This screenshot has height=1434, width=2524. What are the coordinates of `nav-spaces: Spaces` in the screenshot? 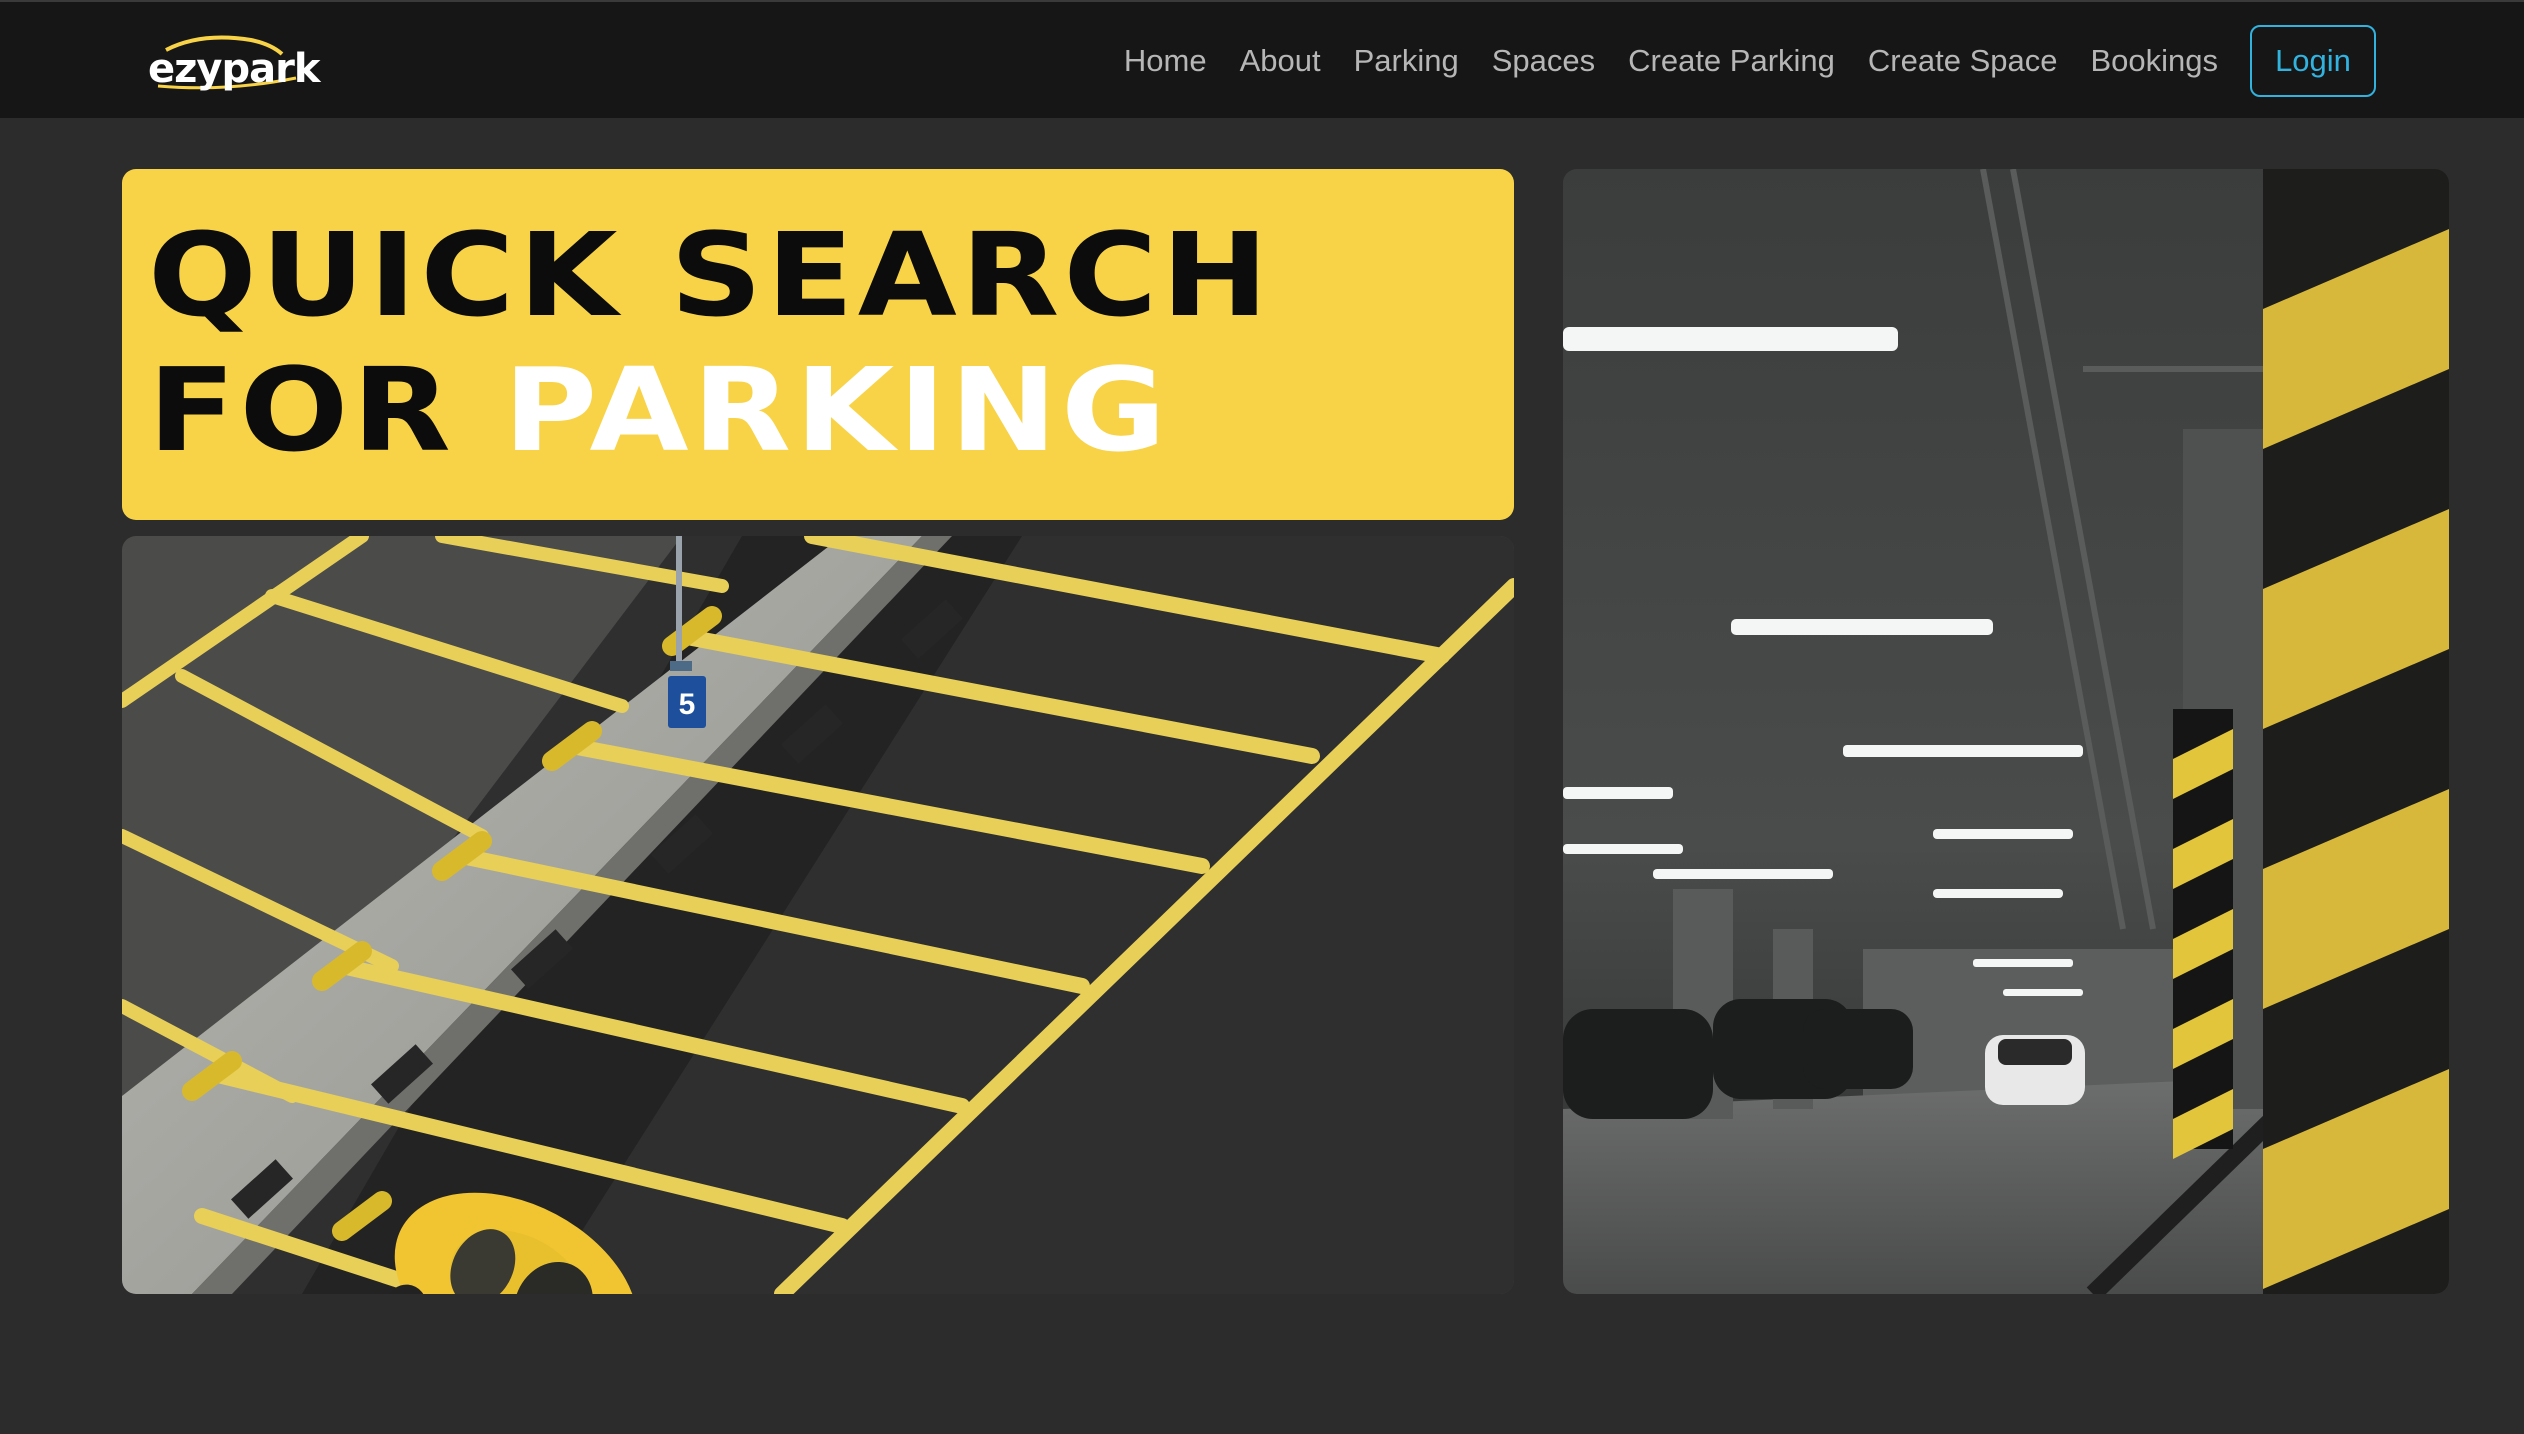 It's located at (1543, 61).